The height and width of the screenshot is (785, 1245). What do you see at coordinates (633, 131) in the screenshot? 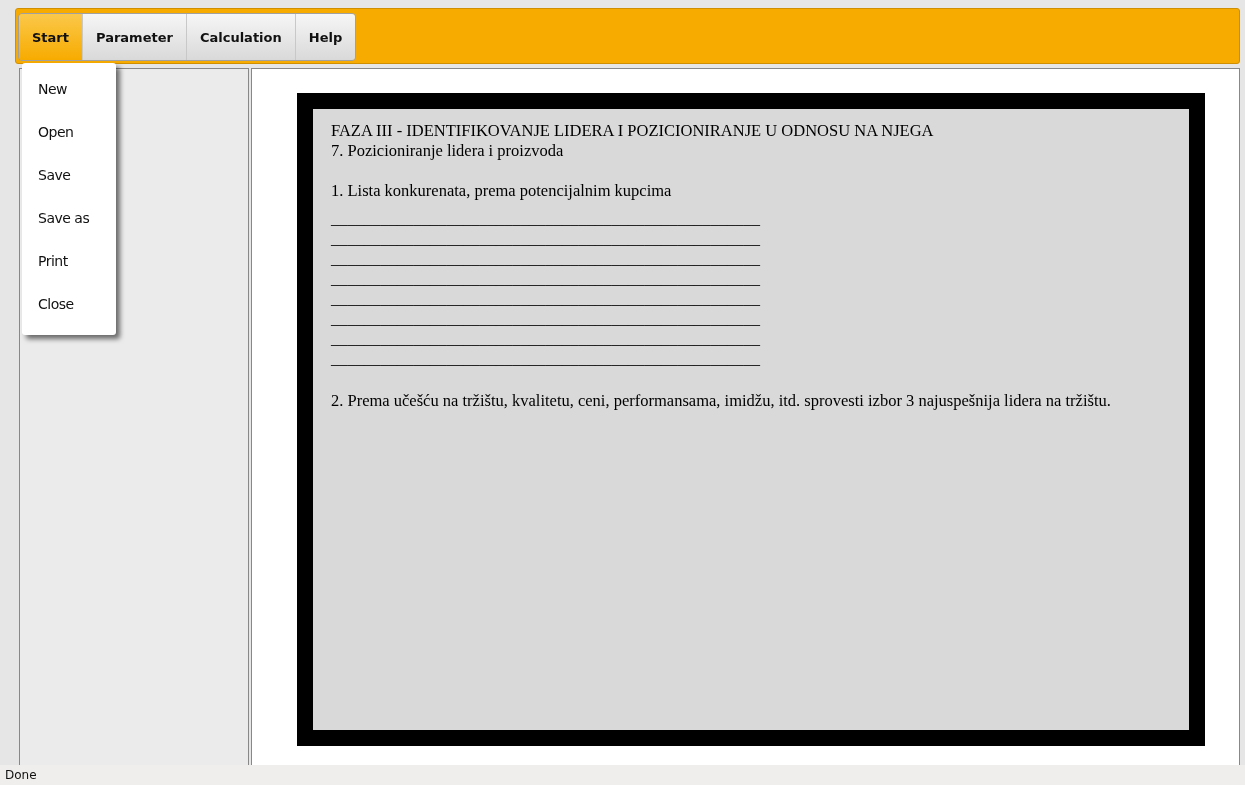
I see `document-text: FAZA III - IDENTIFIKOVANJE LIDERA I POZICIONIRANJE U ODNOSU NA NJEGA` at bounding box center [633, 131].